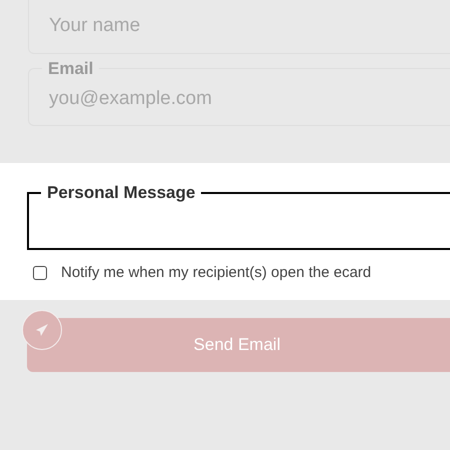 Image resolution: width=450 pixels, height=450 pixels. Describe the element at coordinates (40, 273) in the screenshot. I see `notify-checkbox` at that location.